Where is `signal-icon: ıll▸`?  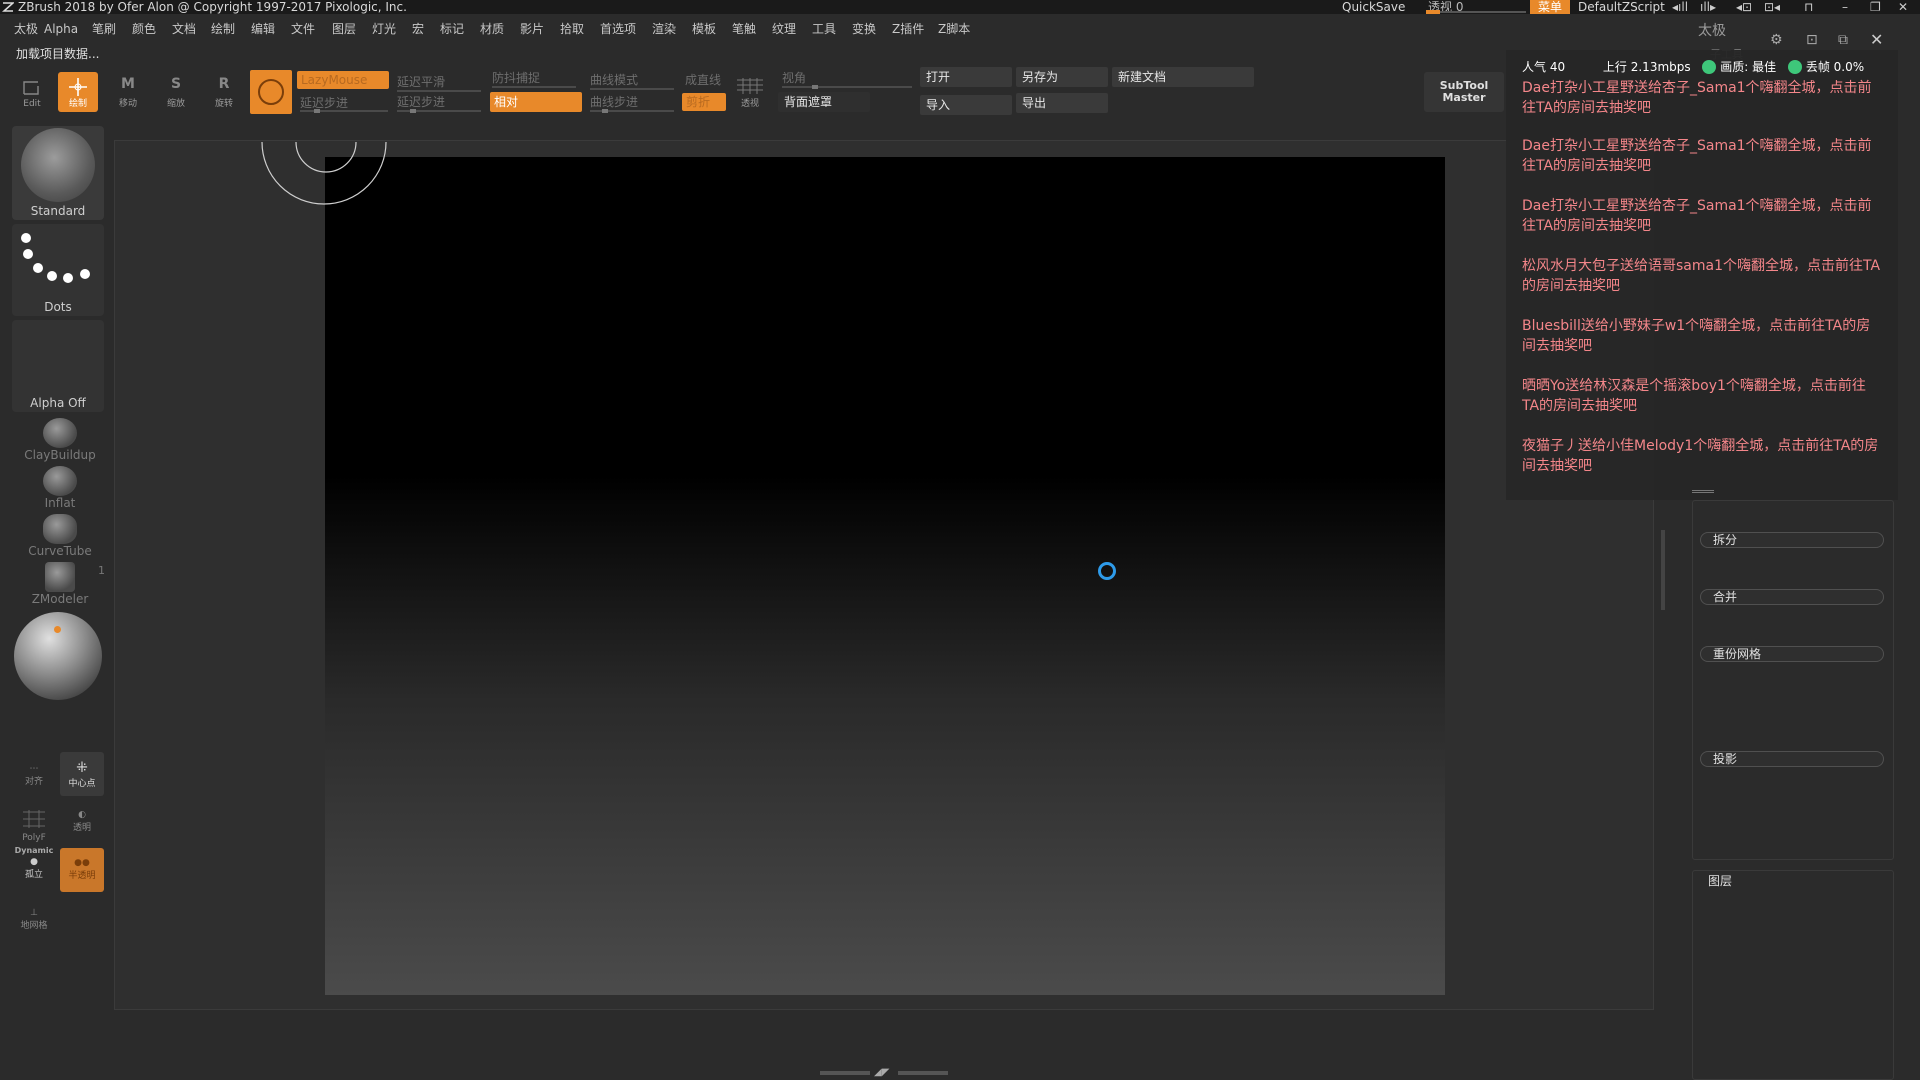
signal-icon: ıll▸ is located at coordinates (1708, 7).